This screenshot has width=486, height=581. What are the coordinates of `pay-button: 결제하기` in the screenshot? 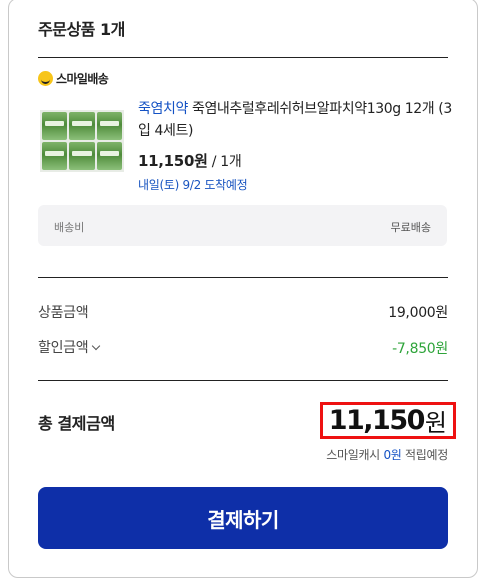 It's located at (243, 518).